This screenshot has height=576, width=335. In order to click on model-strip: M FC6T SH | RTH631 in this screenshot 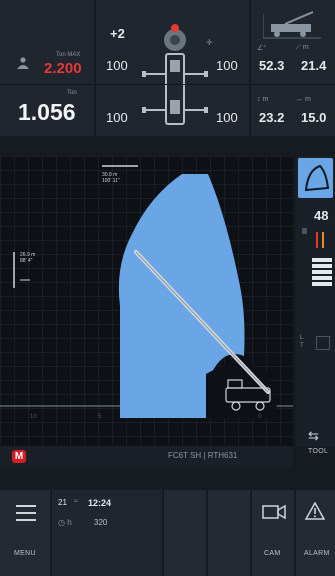, I will do `click(146, 457)`.